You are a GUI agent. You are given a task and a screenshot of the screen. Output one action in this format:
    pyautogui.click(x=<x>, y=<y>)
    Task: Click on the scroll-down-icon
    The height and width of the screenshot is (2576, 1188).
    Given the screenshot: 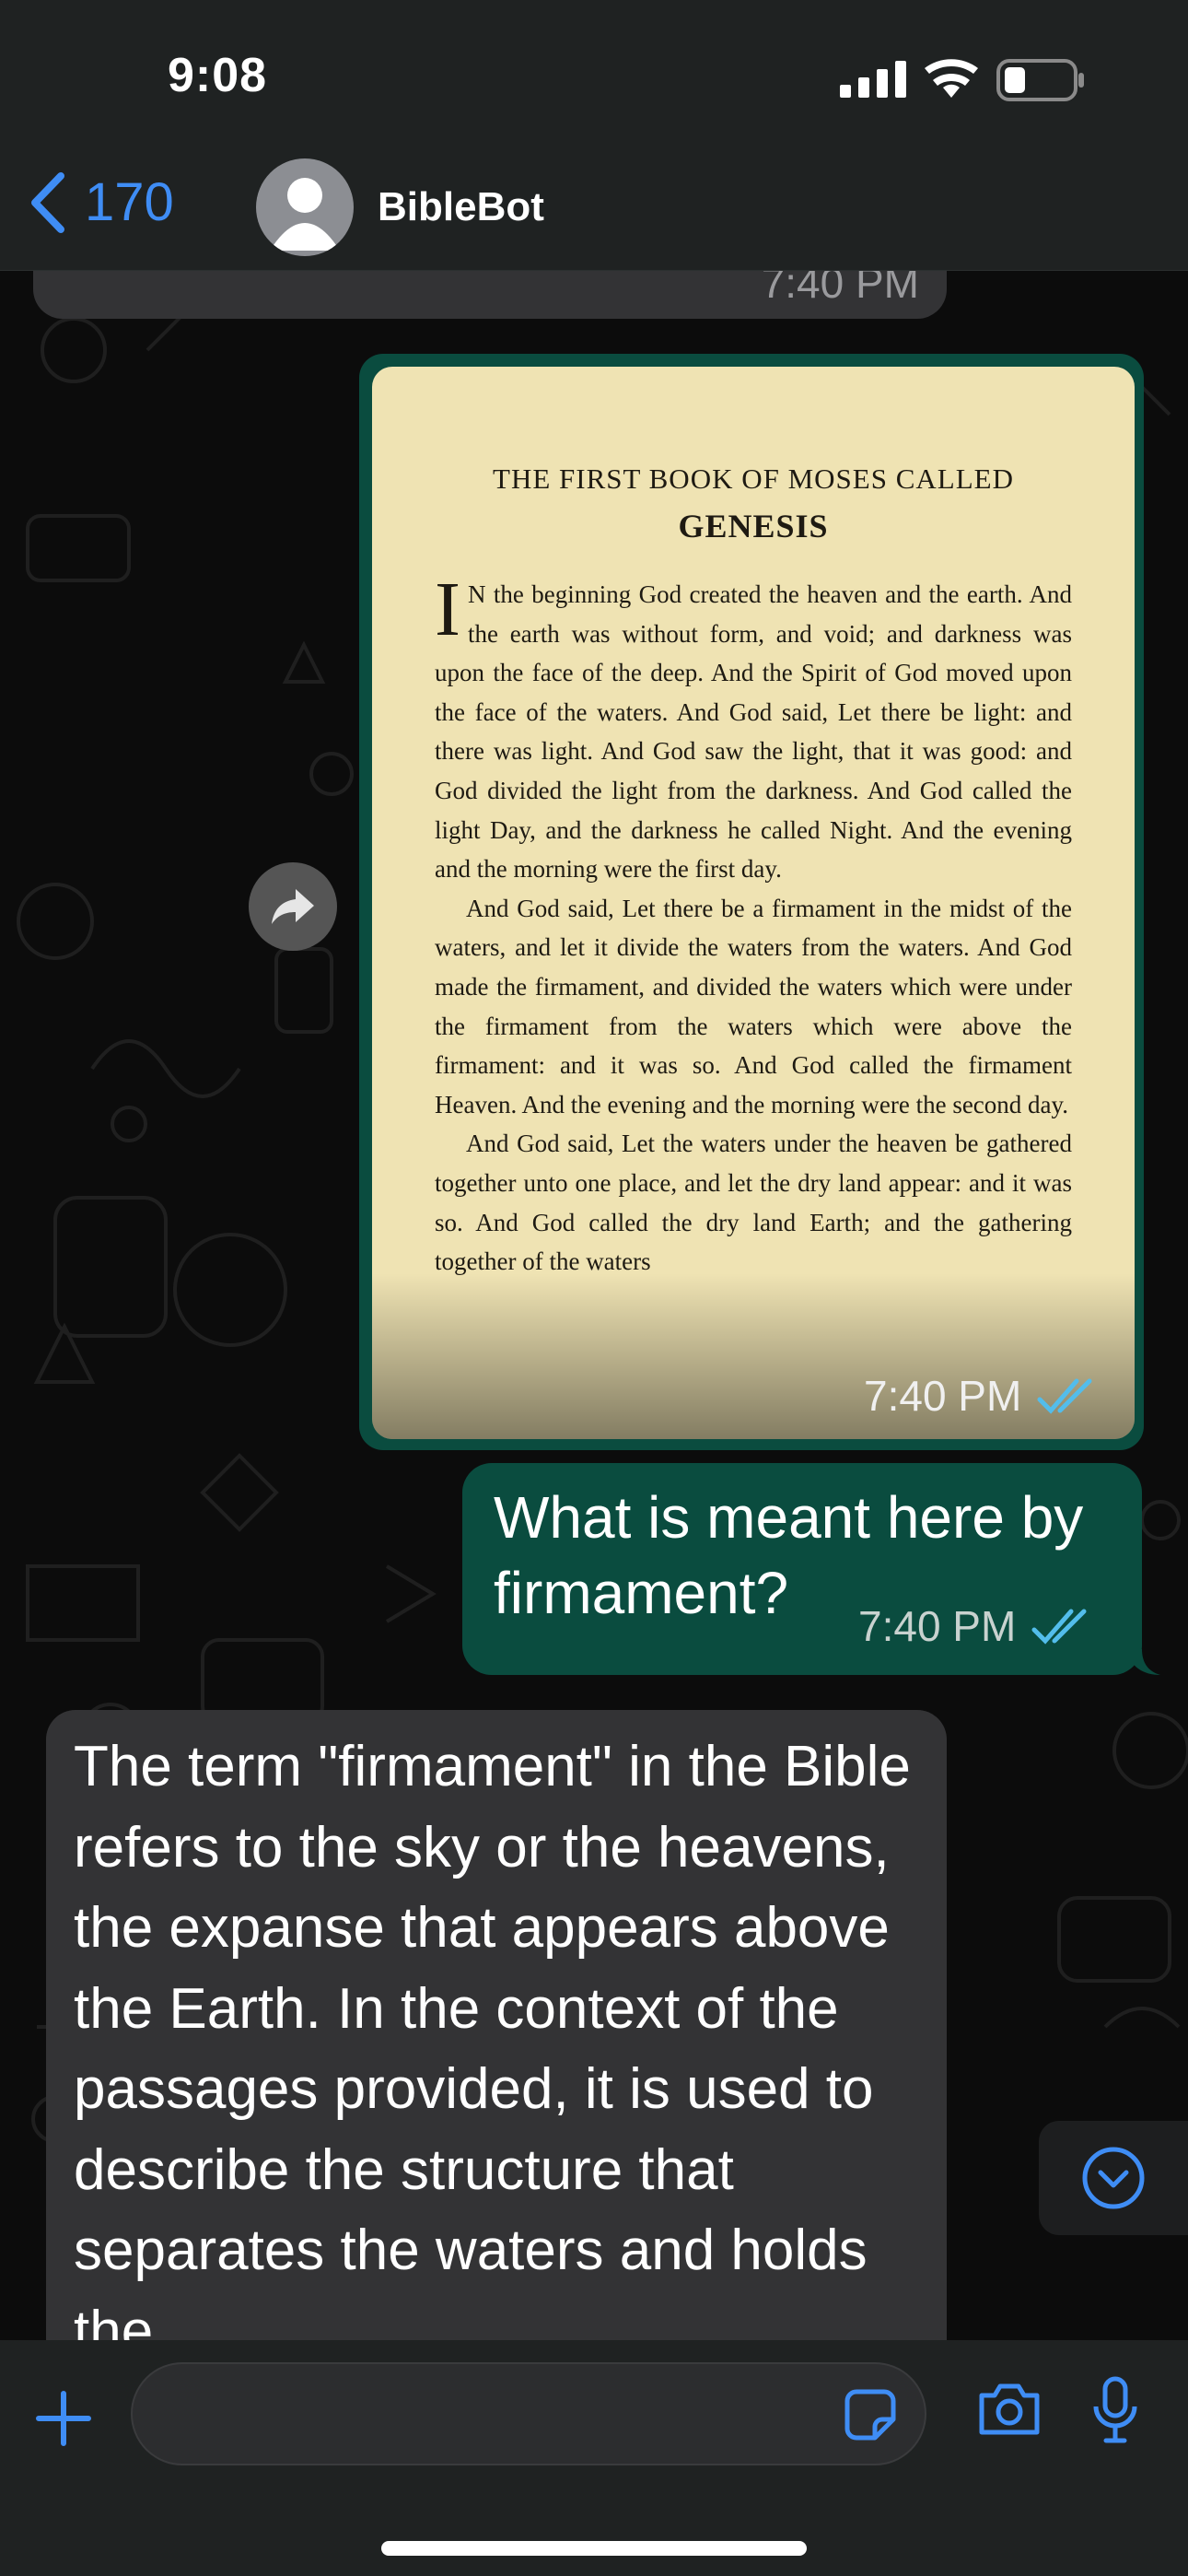 What is the action you would take?
    pyautogui.click(x=1113, y=2178)
    